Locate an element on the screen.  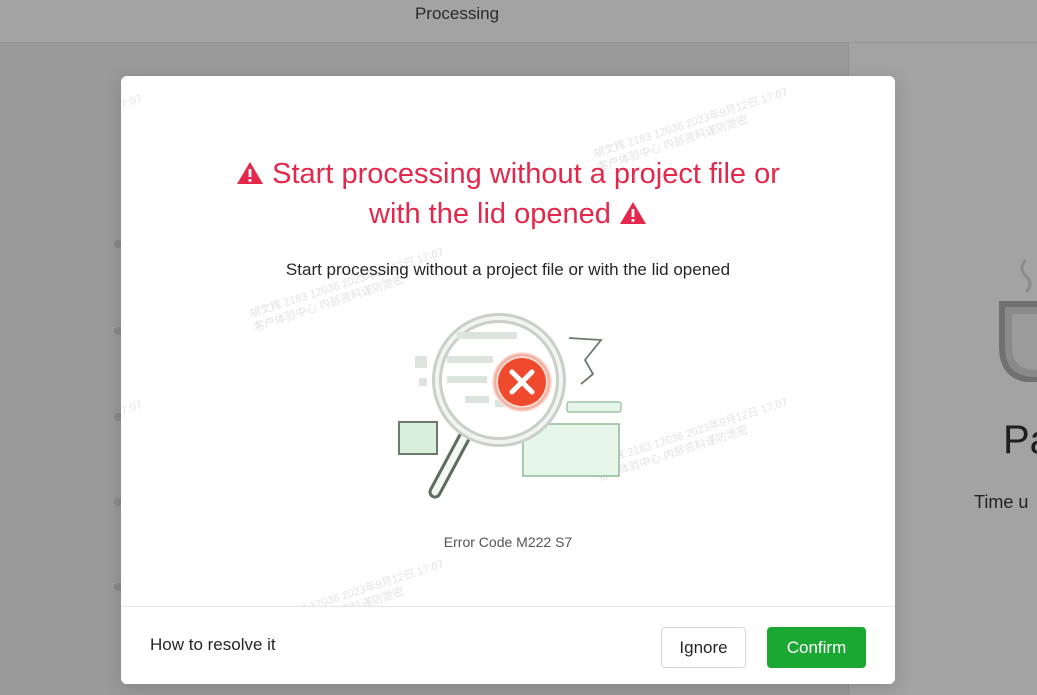
magnifier-error-icon is located at coordinates (510, 406).